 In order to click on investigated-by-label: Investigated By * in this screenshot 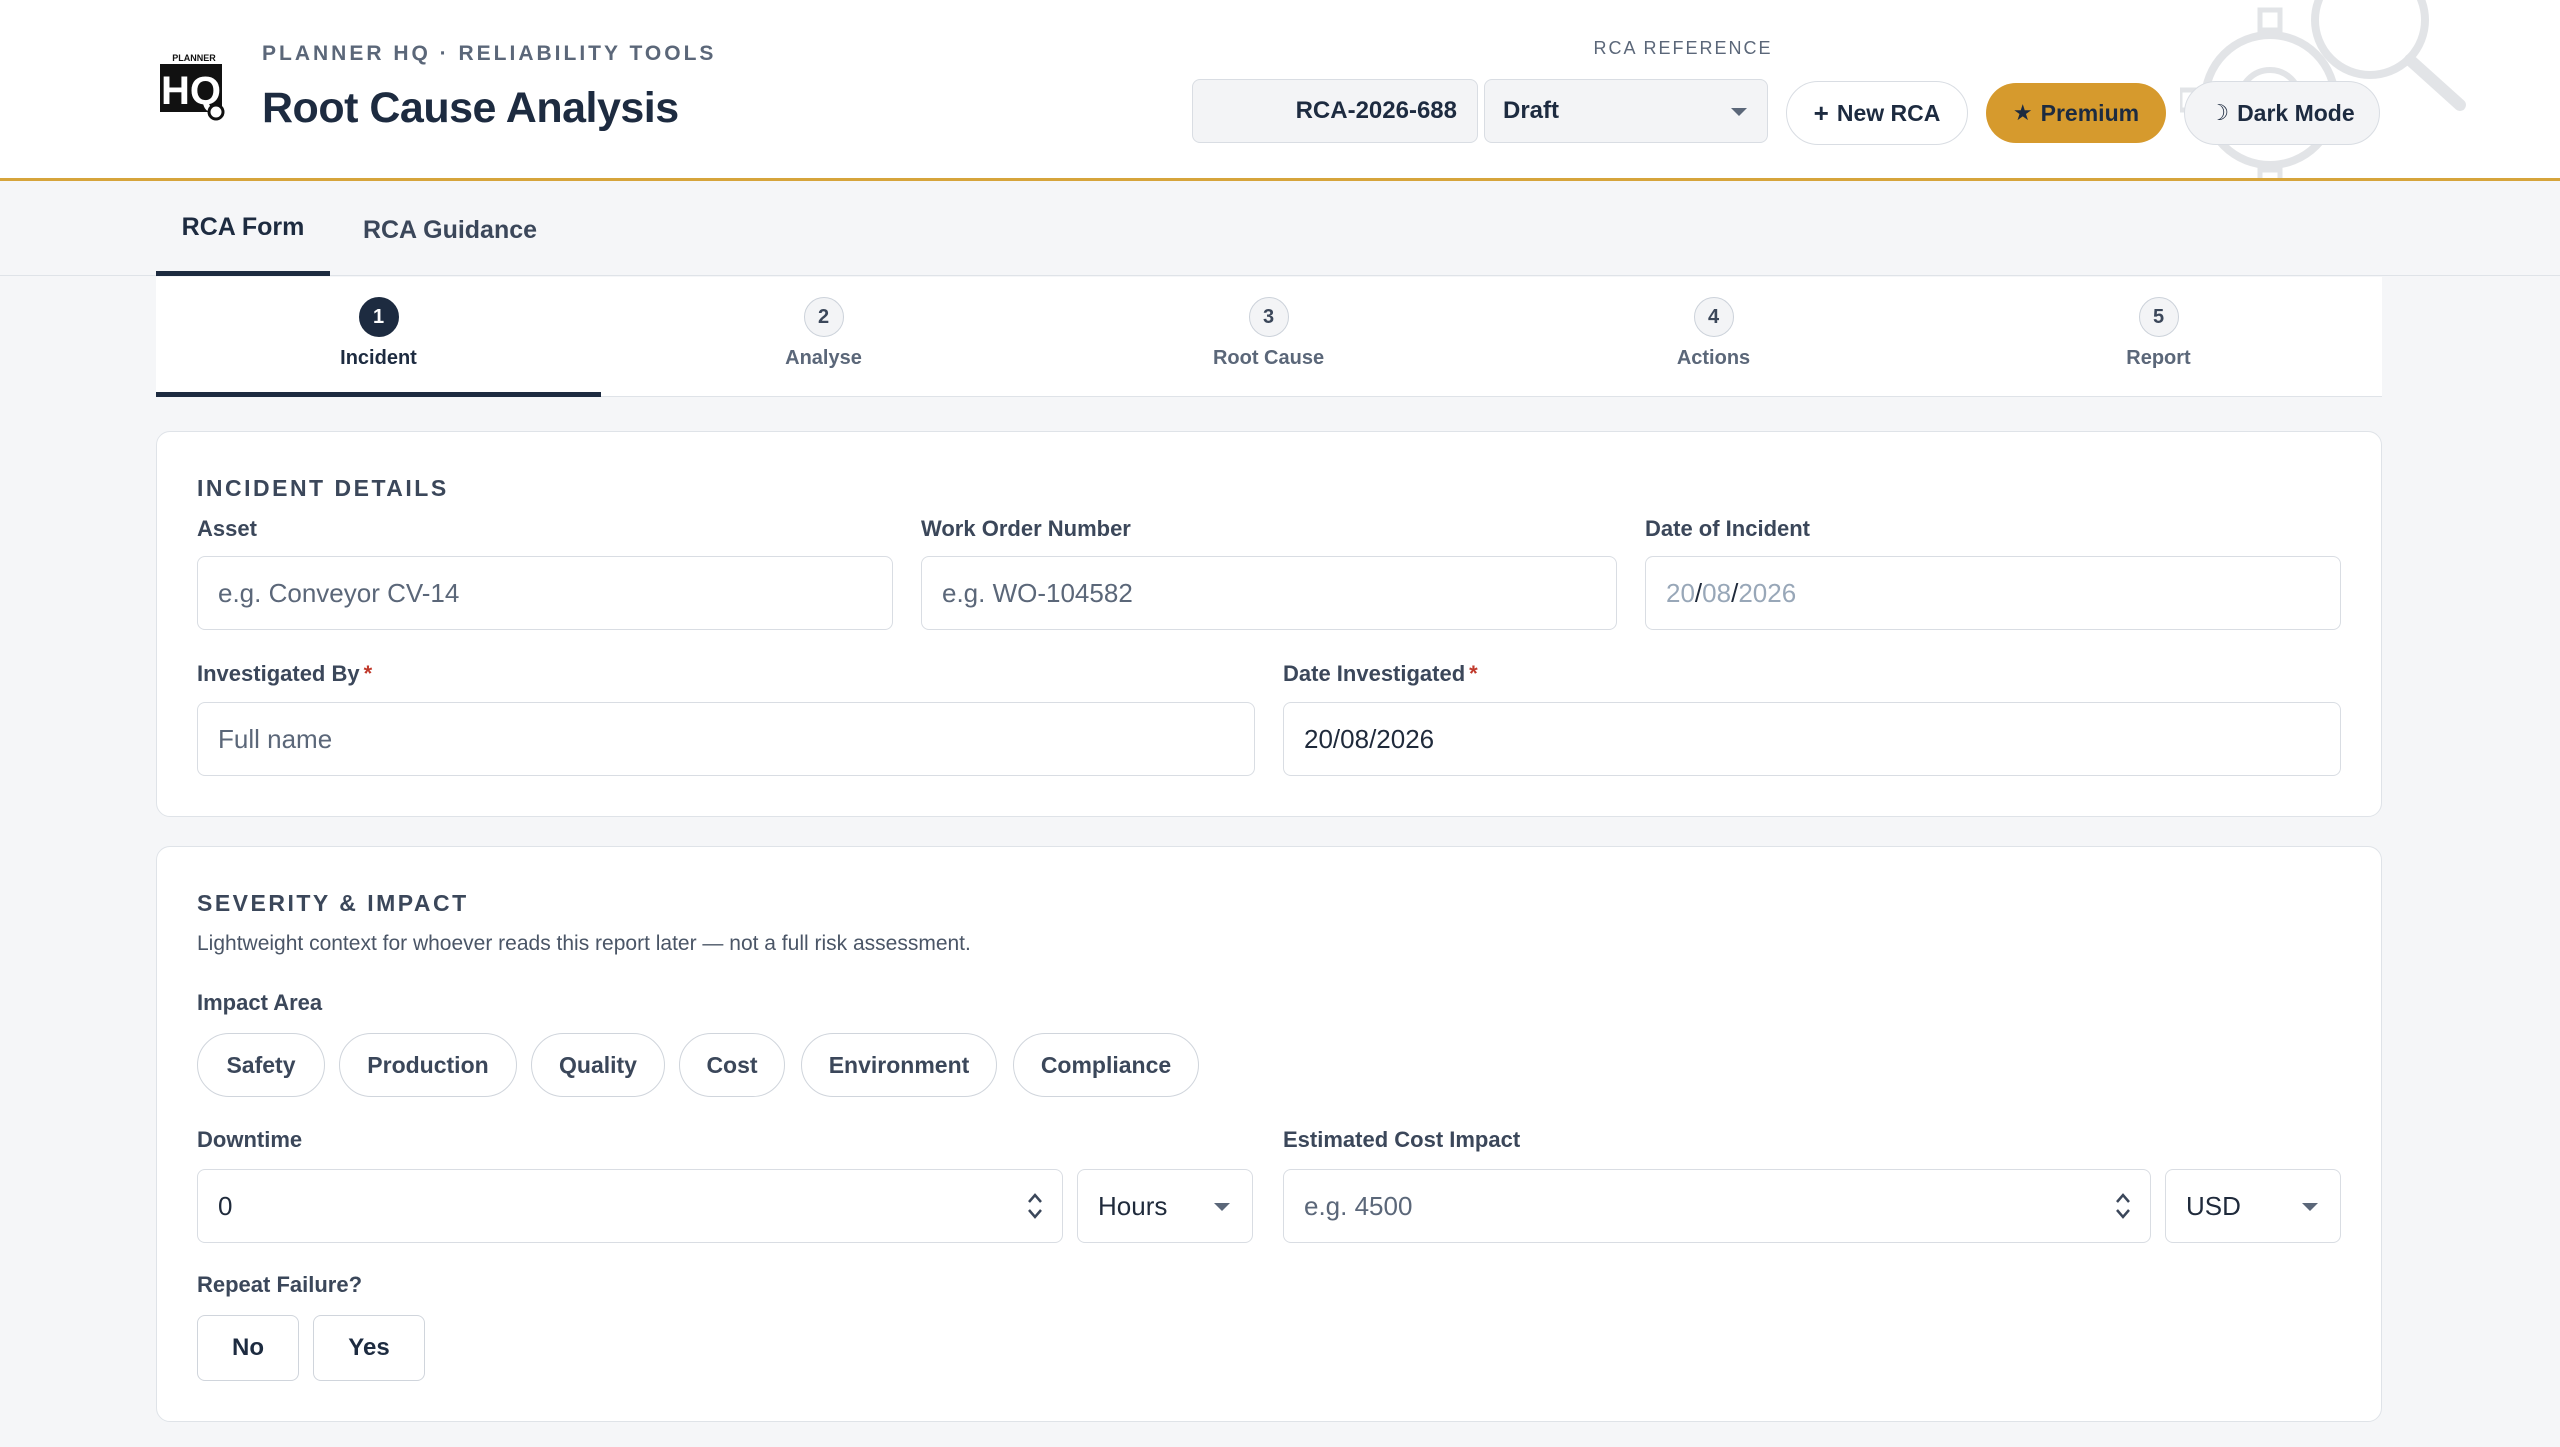, I will do `click(284, 674)`.